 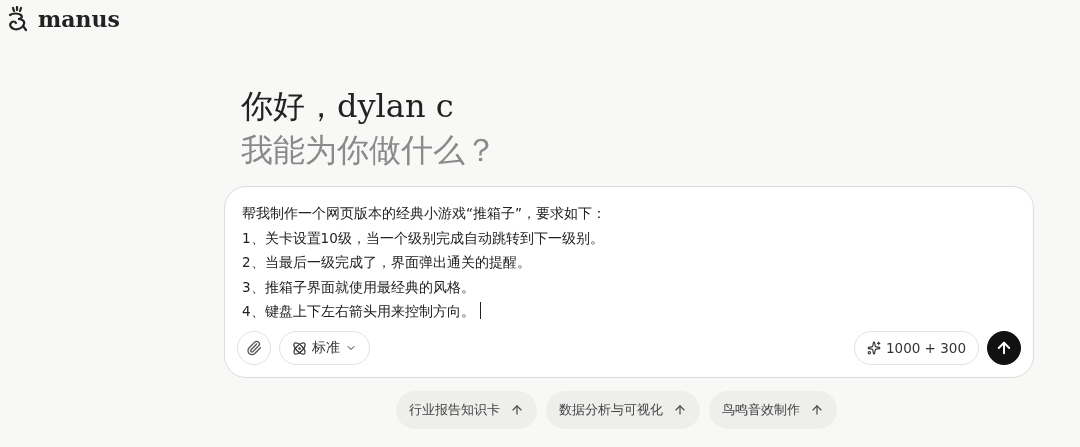 What do you see at coordinates (466, 410) in the screenshot?
I see `suggestion-chip: 行业报告知识卡` at bounding box center [466, 410].